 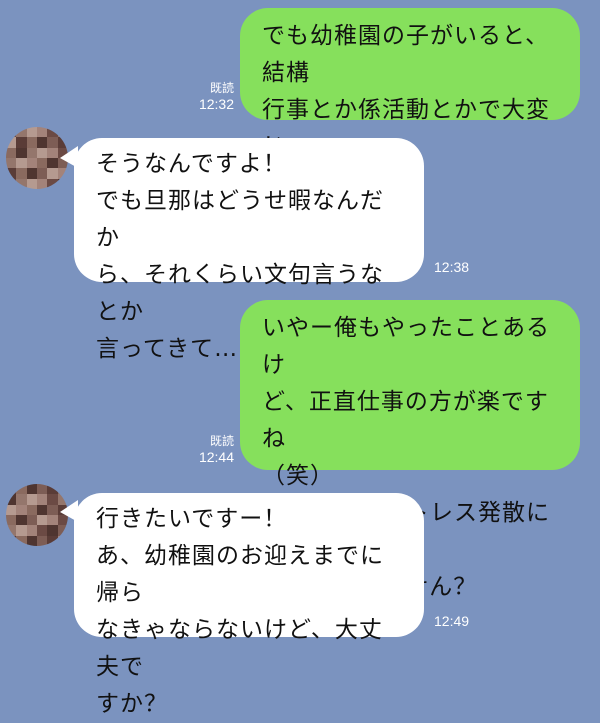 What do you see at coordinates (216, 457) in the screenshot?
I see `message-time: 12:44` at bounding box center [216, 457].